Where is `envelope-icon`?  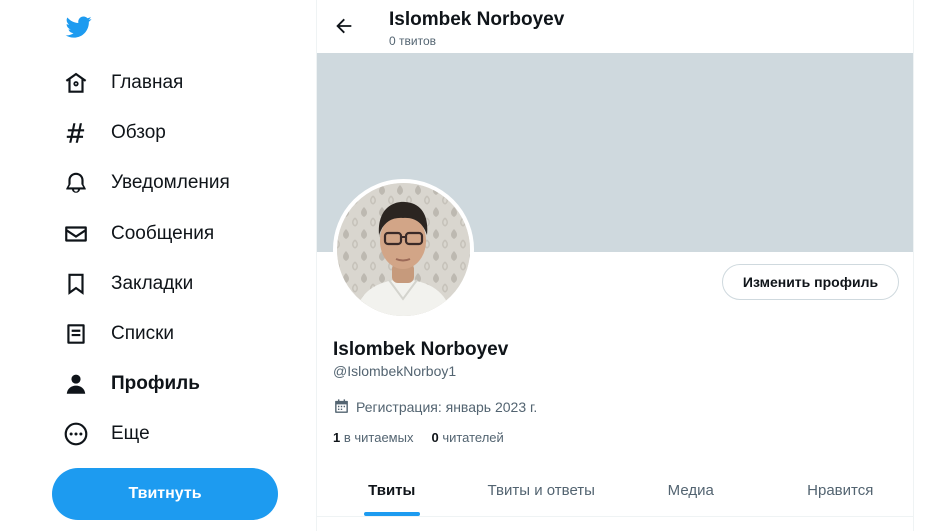 envelope-icon is located at coordinates (76, 234).